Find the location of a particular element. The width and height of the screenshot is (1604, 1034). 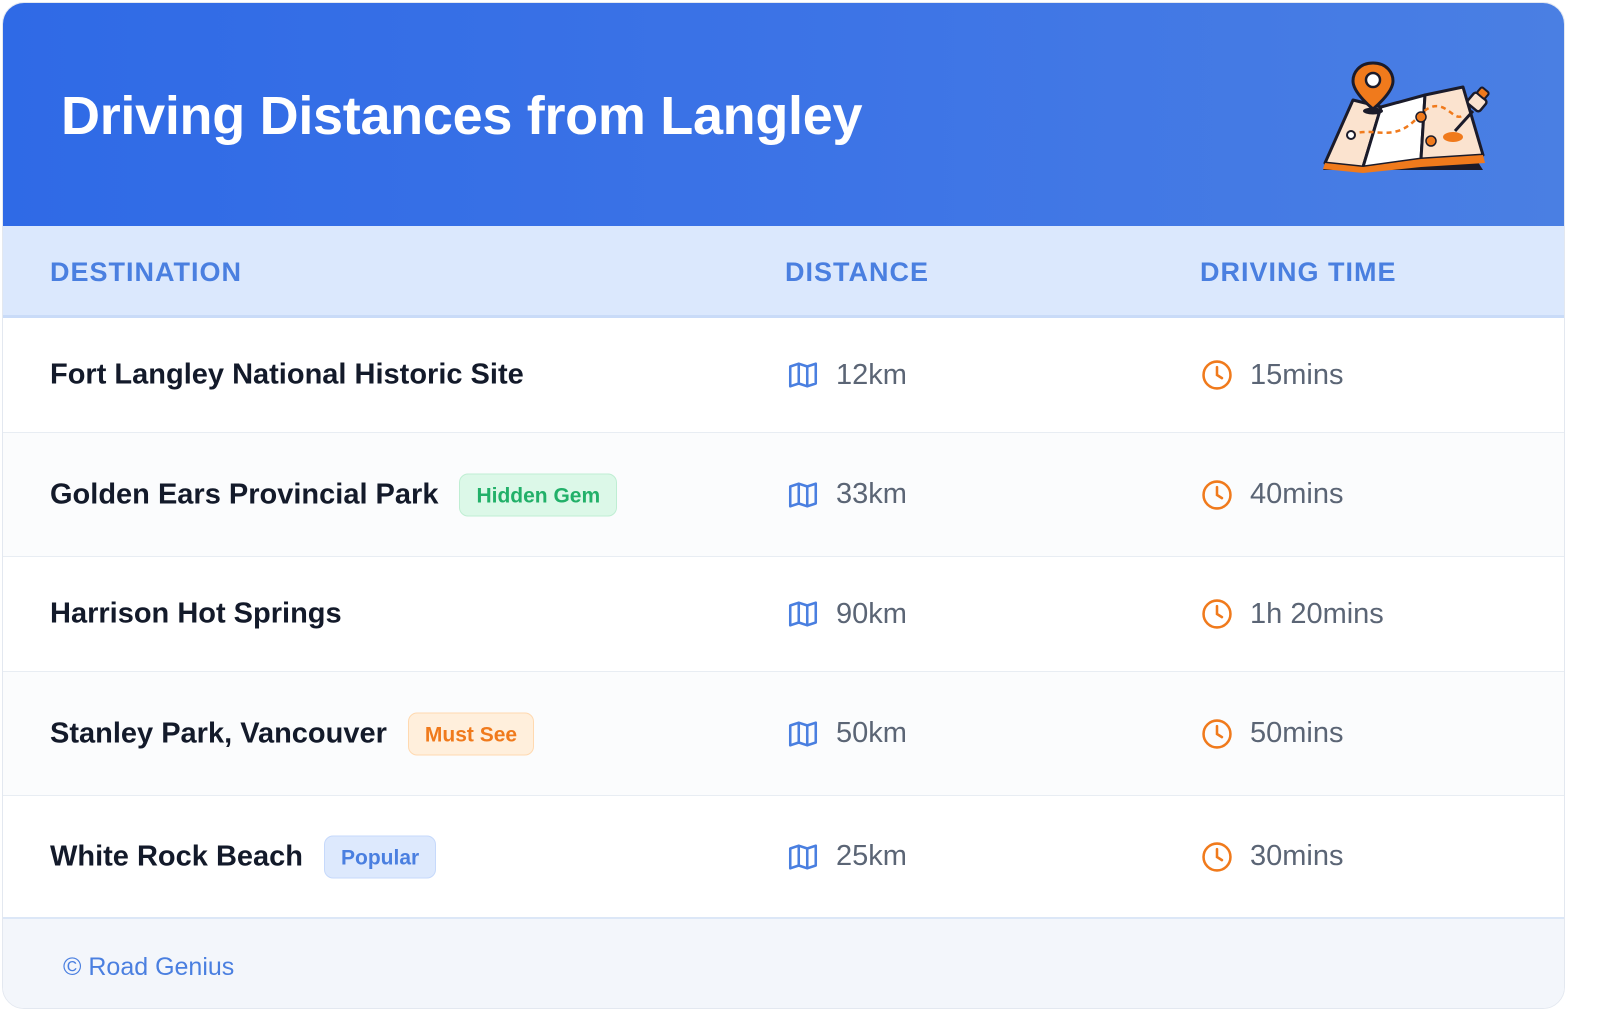

table-row: White Rock Beach Popular 25km 30mins is located at coordinates (783, 856).